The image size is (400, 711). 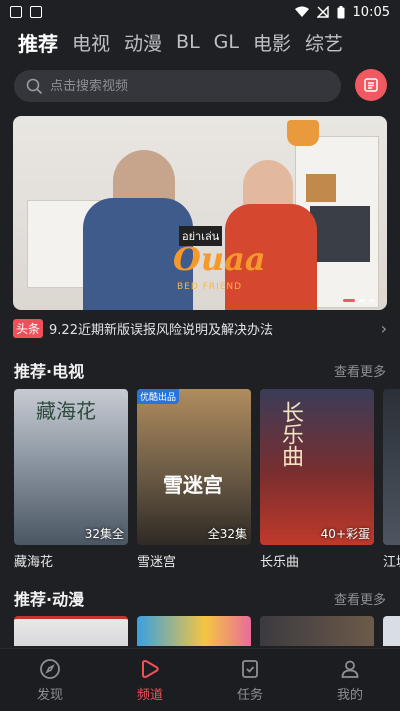 What do you see at coordinates (150, 668) in the screenshot?
I see `play-icon` at bounding box center [150, 668].